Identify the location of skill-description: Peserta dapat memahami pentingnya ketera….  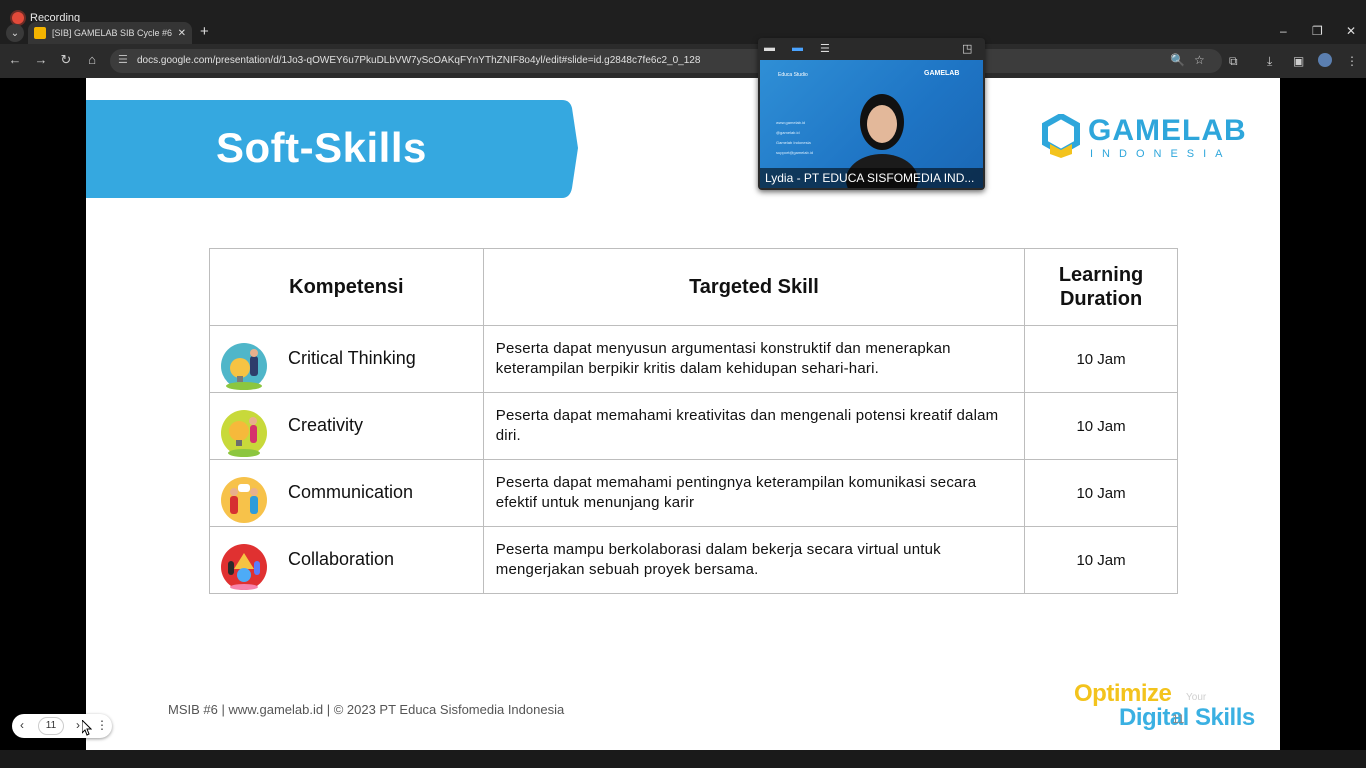
(754, 493).